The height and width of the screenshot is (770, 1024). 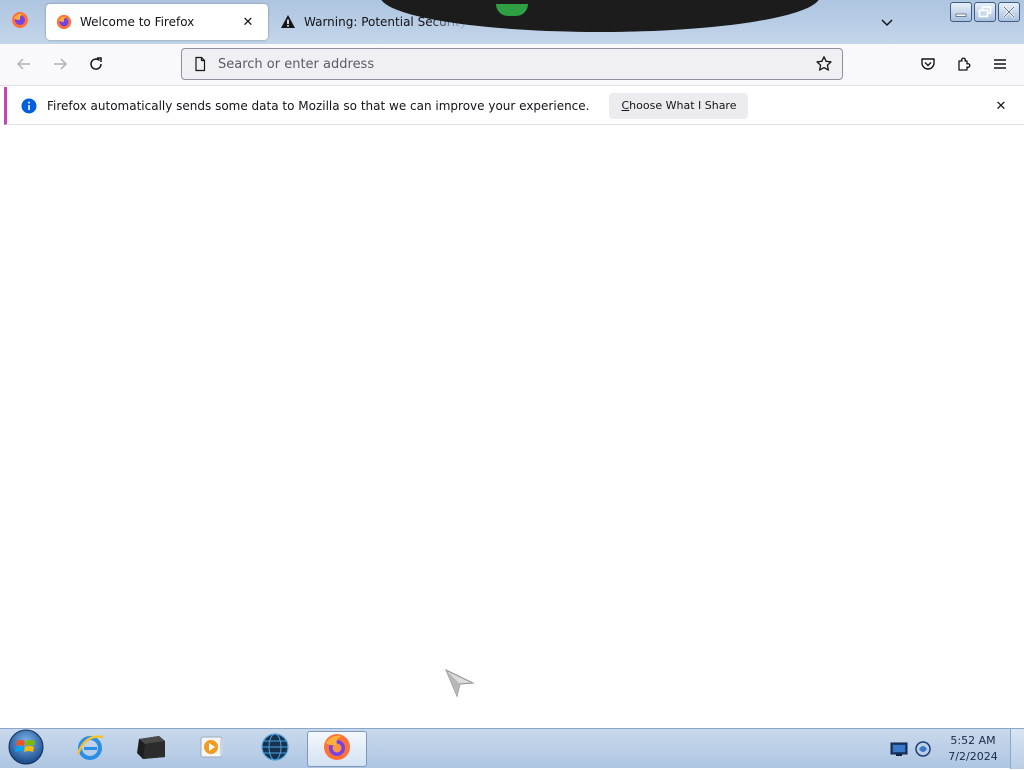 I want to click on hamburger-menu-icon, so click(x=1000, y=66).